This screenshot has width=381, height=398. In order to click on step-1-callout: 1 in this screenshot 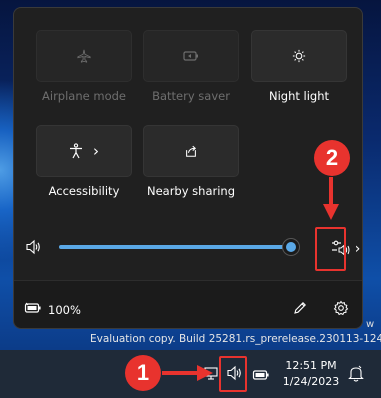, I will do `click(143, 373)`.